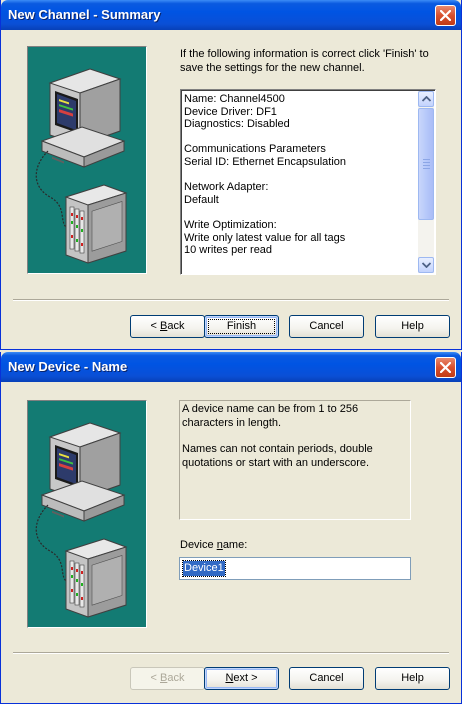  I want to click on summary-line: Diagnostics: Disabled, so click(237, 124).